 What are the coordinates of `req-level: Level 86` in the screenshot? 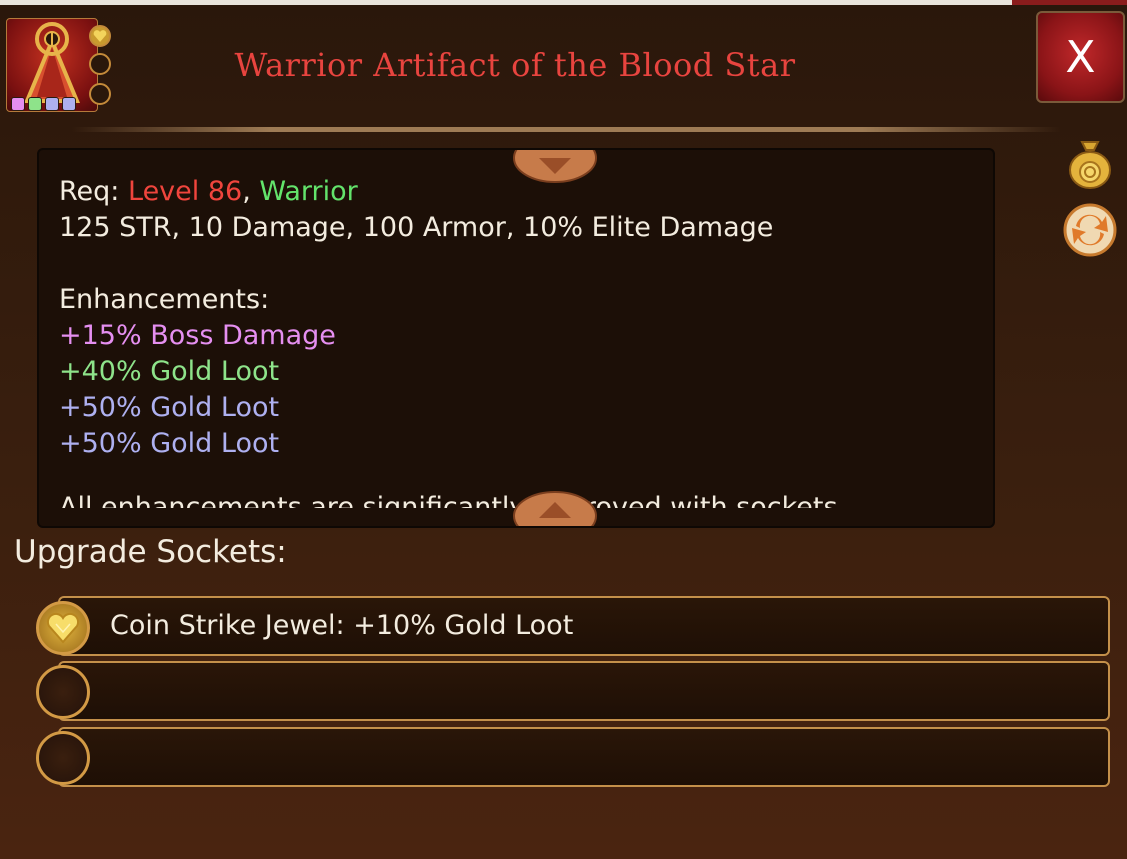 It's located at (185, 191).